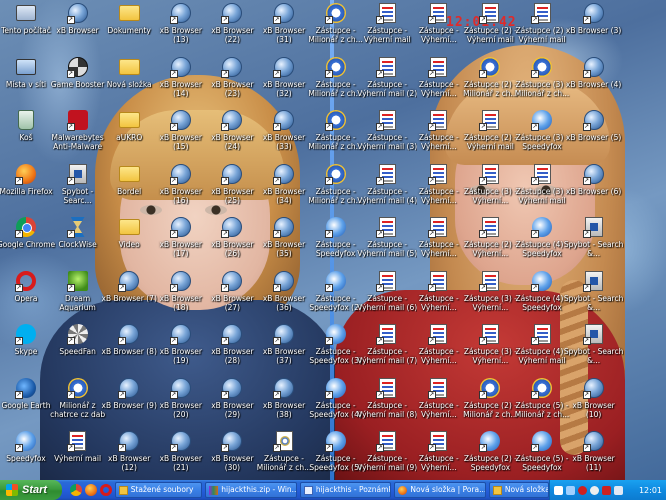 The image size is (666, 500). What do you see at coordinates (594, 133) in the screenshot?
I see `desktop-icon: ↗ xB Browser (5)` at bounding box center [594, 133].